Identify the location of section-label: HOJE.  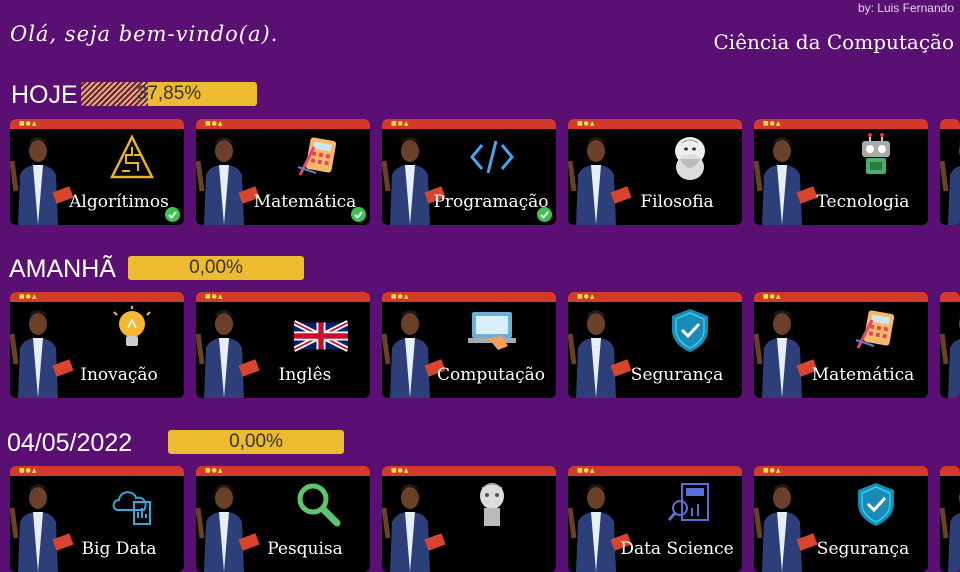
(44, 95).